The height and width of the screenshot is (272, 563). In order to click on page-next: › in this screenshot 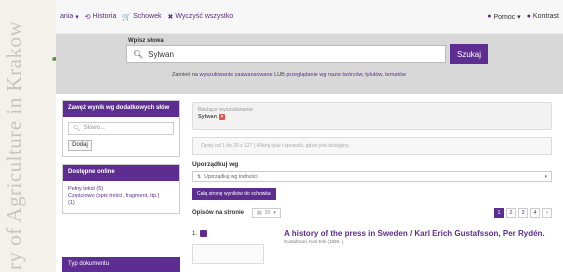, I will do `click(547, 213)`.